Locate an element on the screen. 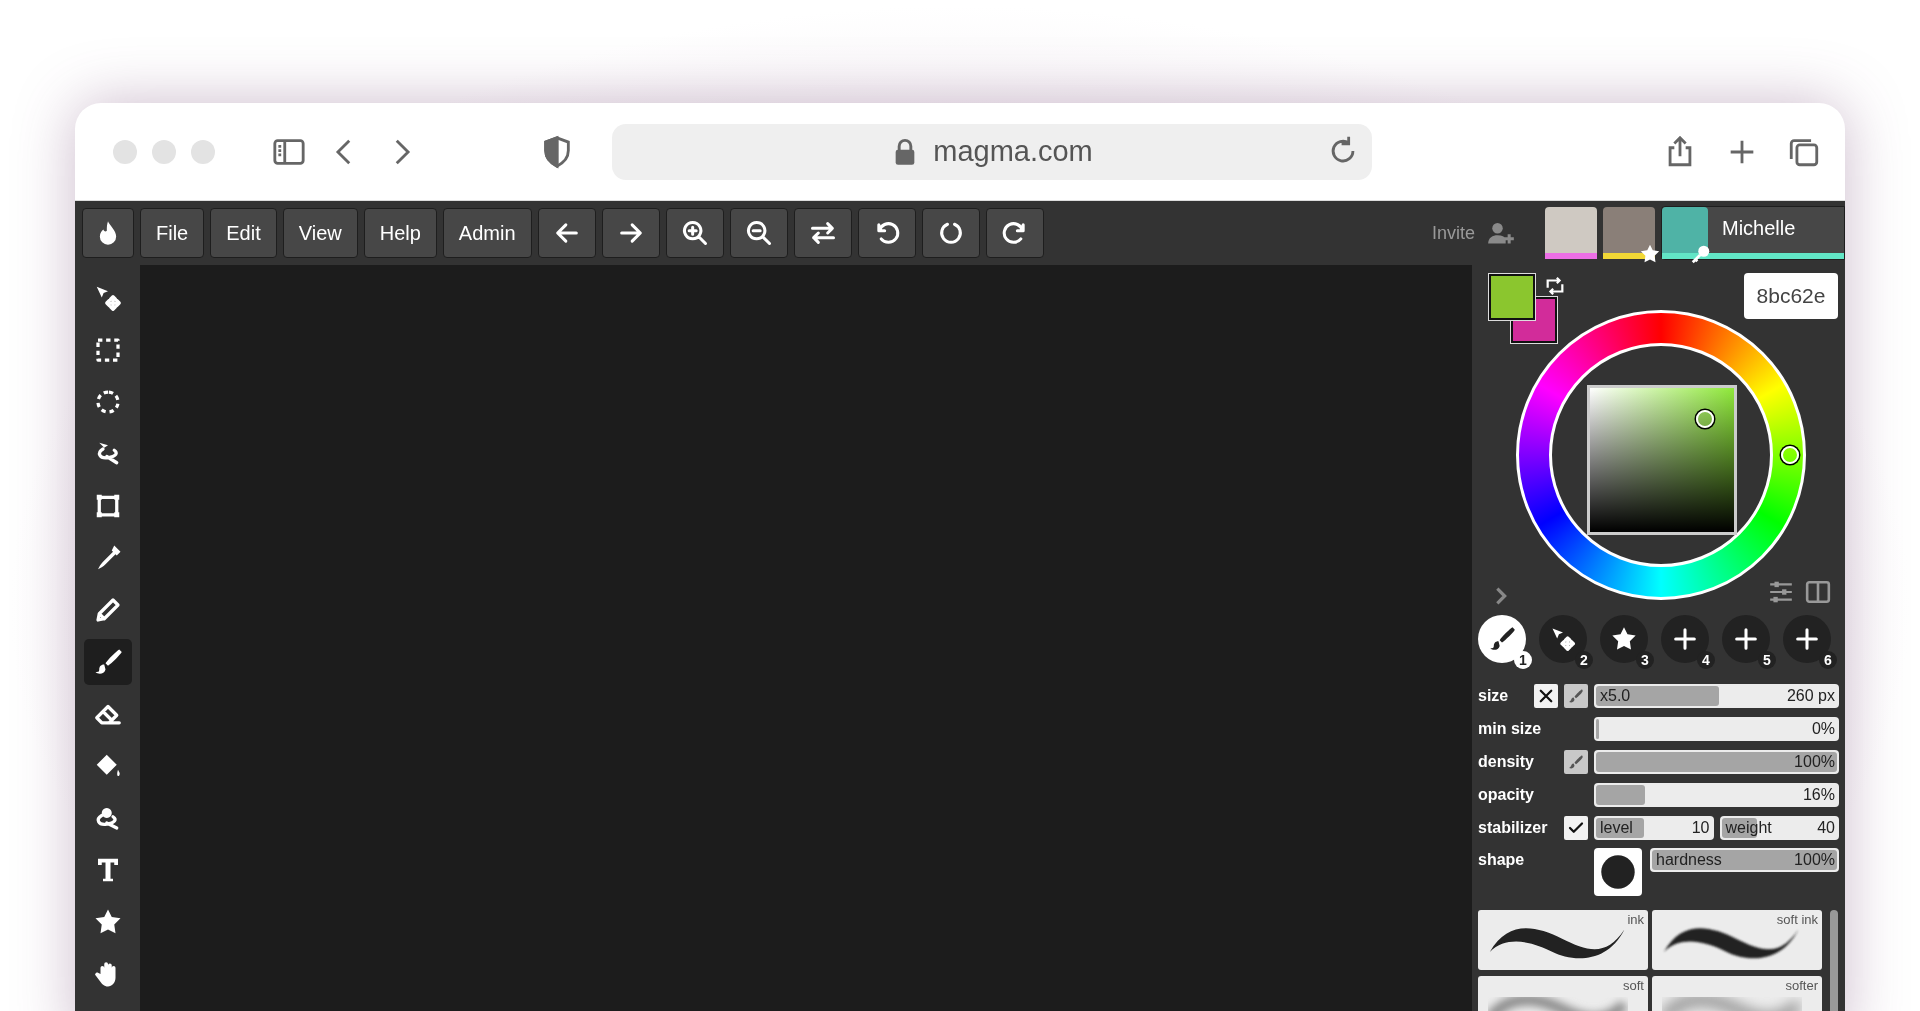 This screenshot has height=1011, width=1920. slider-label: level is located at coordinates (1616, 828).